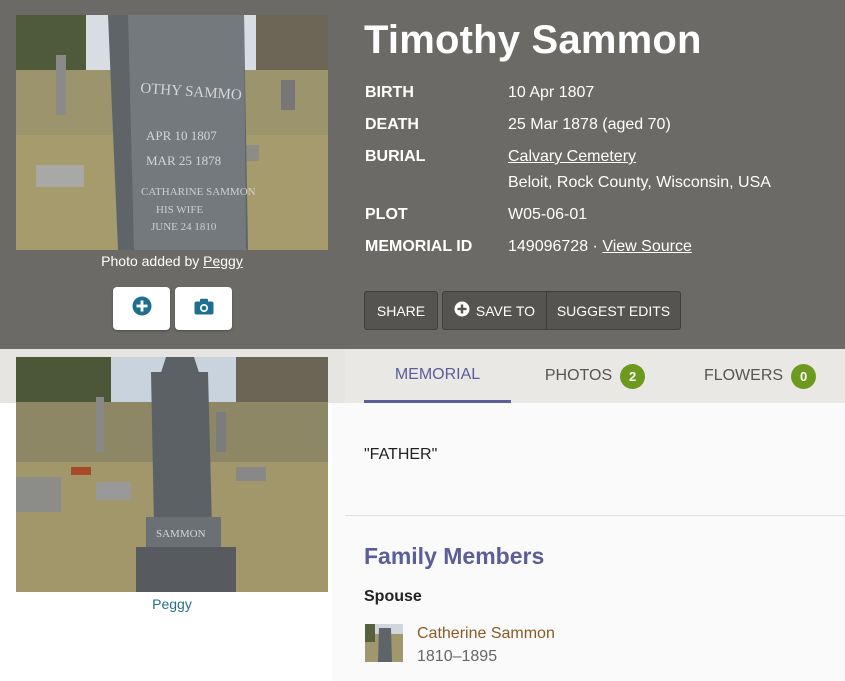 Image resolution: width=845 pixels, height=681 pixels. I want to click on svg-text: HIS WIFE, so click(179, 210).